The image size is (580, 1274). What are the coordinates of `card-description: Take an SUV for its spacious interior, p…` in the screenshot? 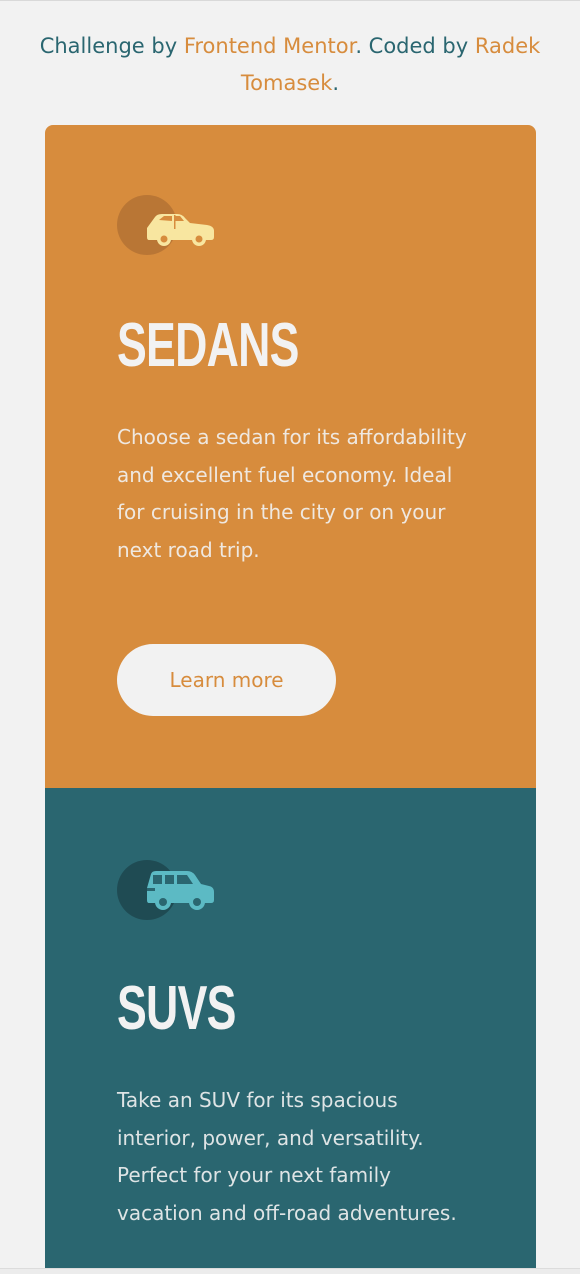 It's located at (287, 1156).